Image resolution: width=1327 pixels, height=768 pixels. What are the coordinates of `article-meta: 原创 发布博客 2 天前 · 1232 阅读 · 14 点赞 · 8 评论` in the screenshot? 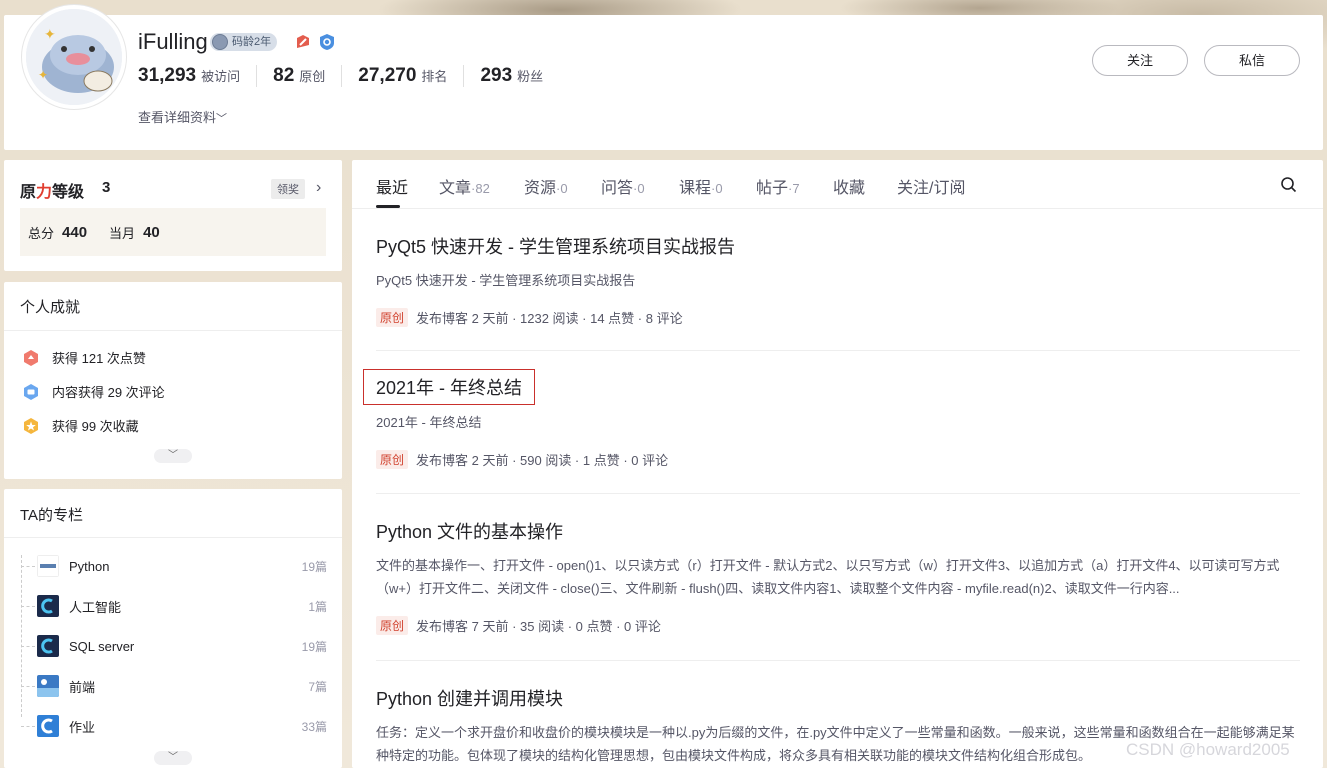 It's located at (838, 317).